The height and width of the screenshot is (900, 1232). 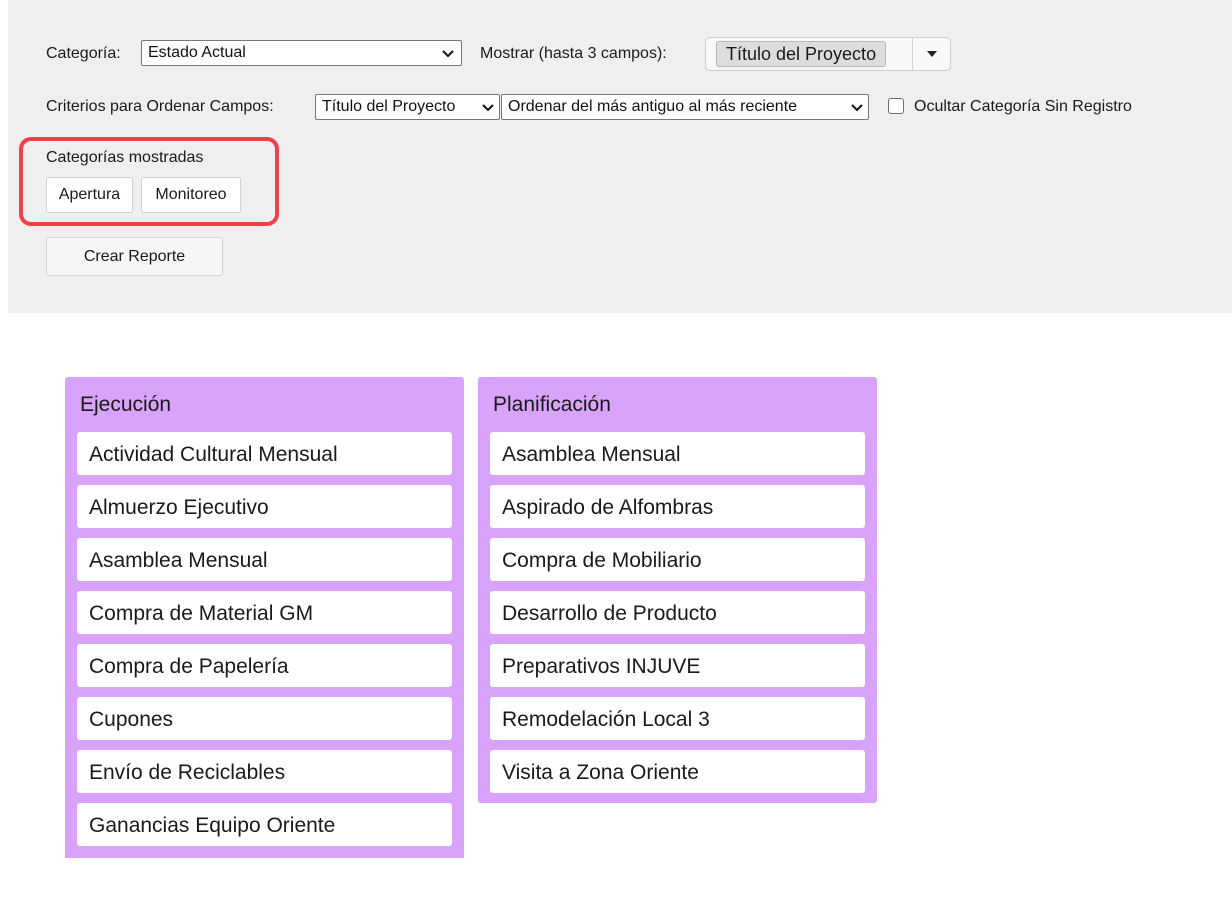 What do you see at coordinates (264, 718) in the screenshot?
I see `project-card: Cupones` at bounding box center [264, 718].